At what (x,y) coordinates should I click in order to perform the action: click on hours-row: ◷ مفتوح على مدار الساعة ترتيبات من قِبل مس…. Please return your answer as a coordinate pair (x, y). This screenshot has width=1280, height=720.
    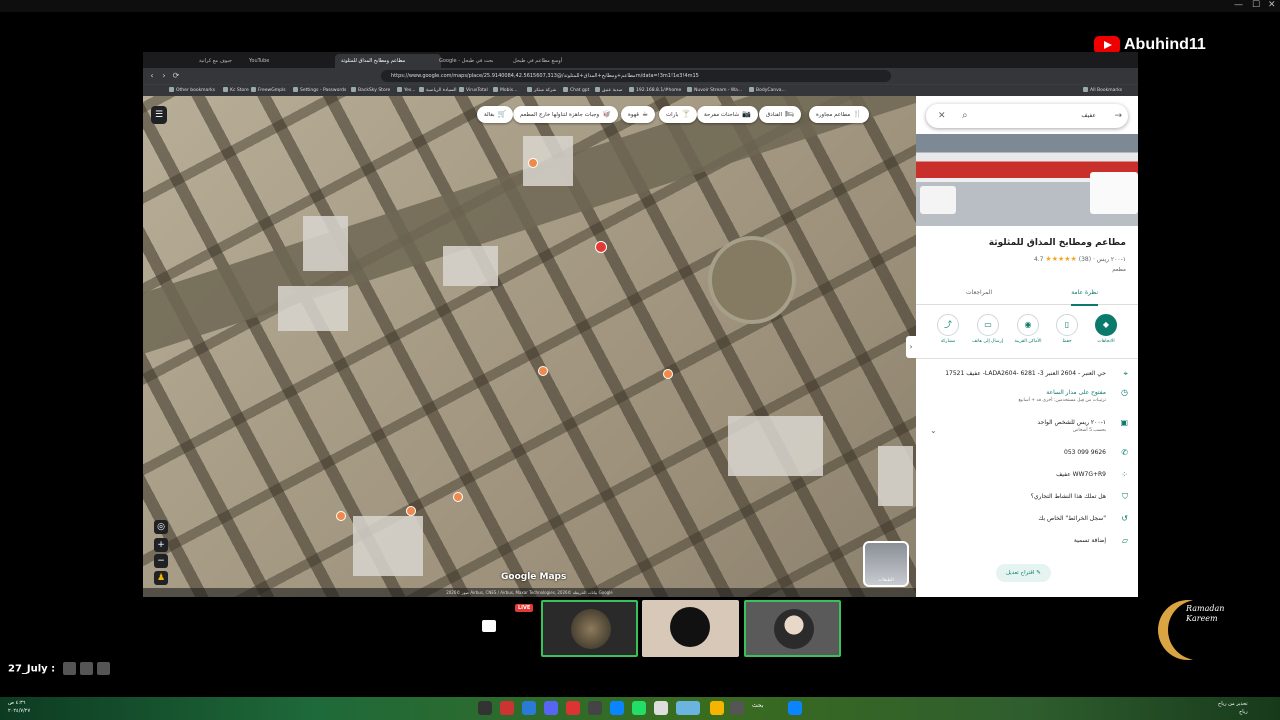
    Looking at the image, I should click on (1028, 398).